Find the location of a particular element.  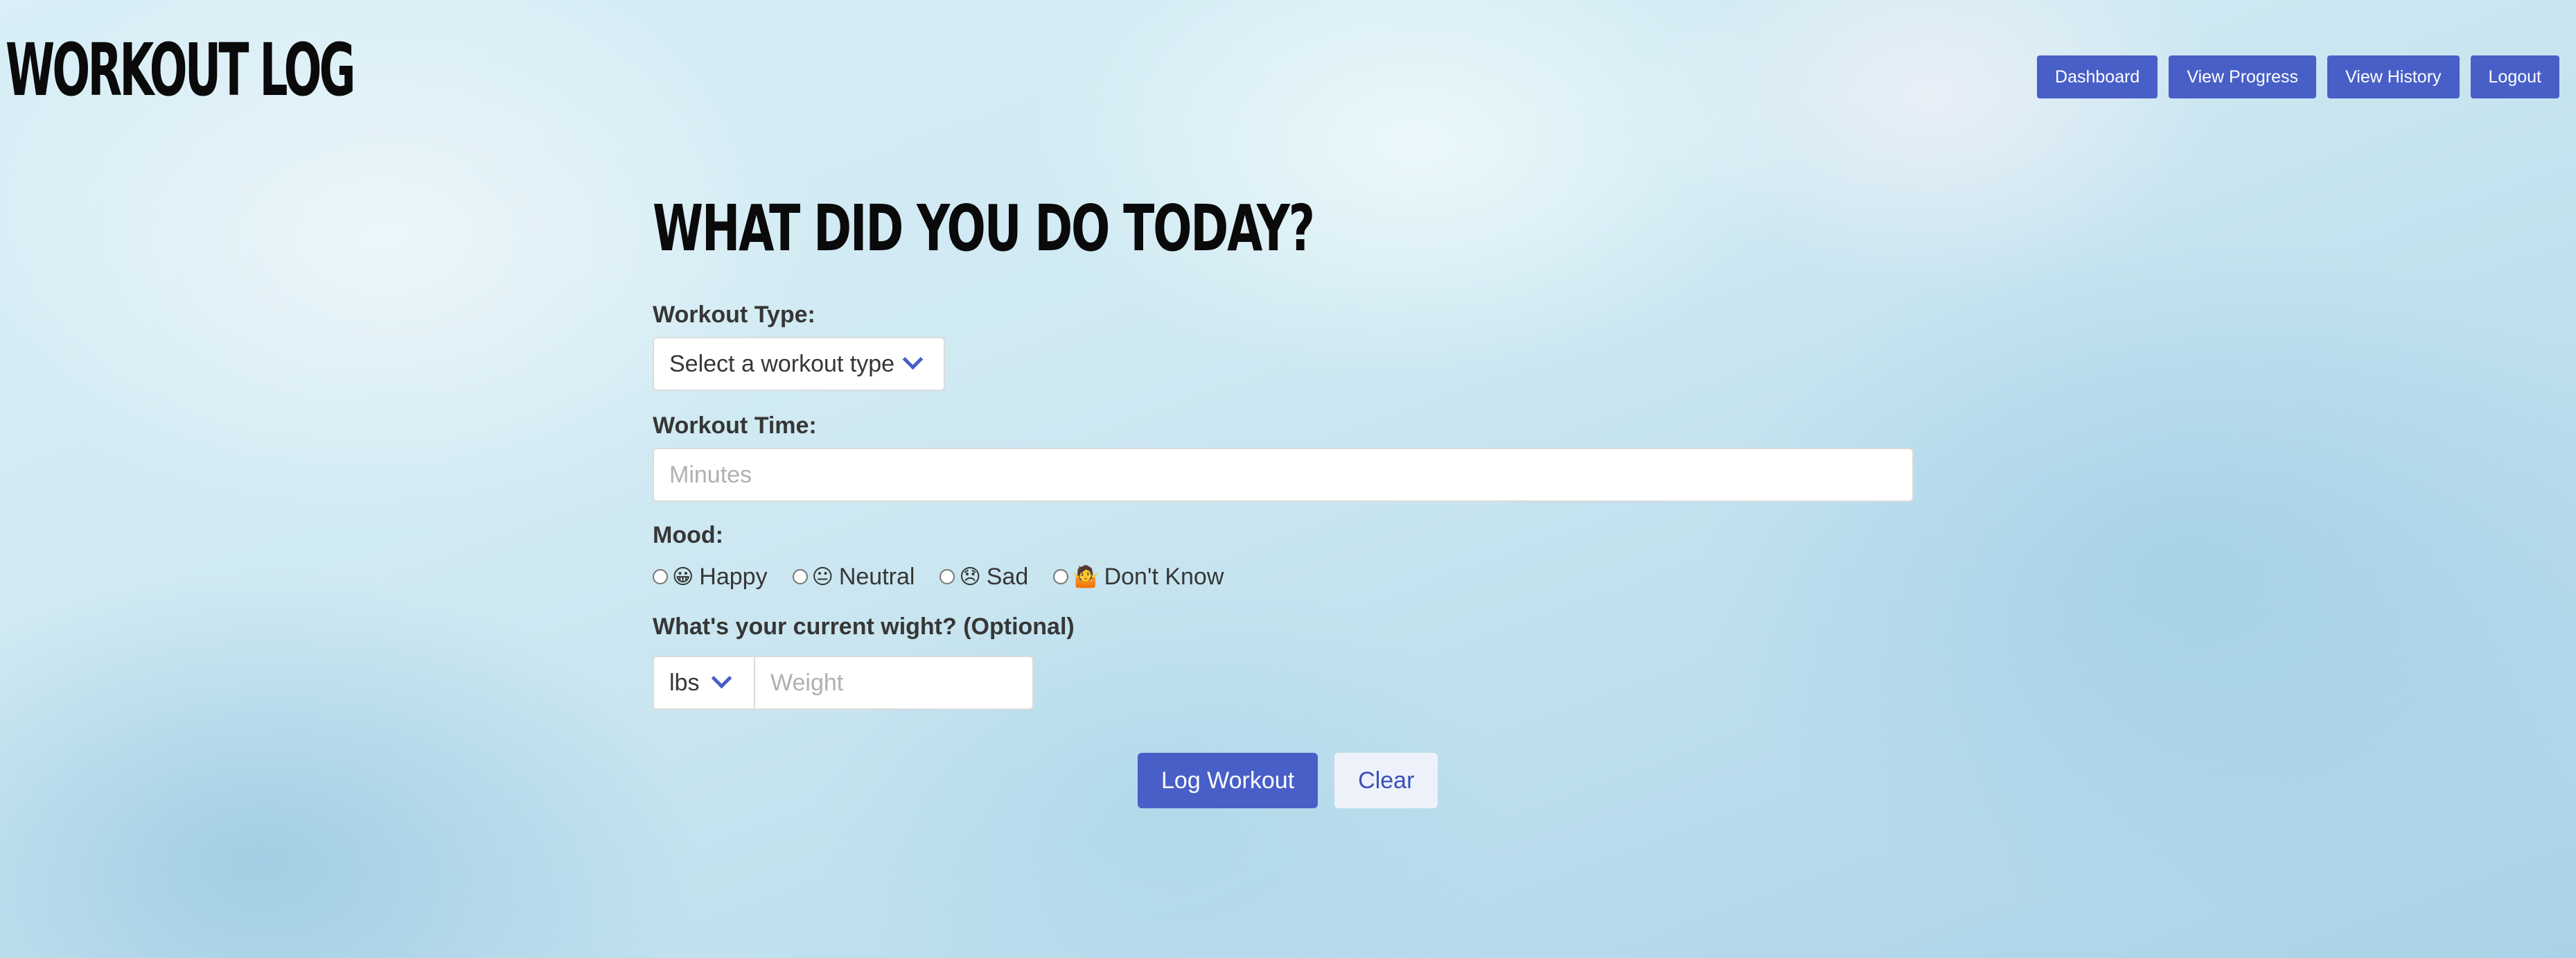

mood-radio-dont-know is located at coordinates (1061, 576).